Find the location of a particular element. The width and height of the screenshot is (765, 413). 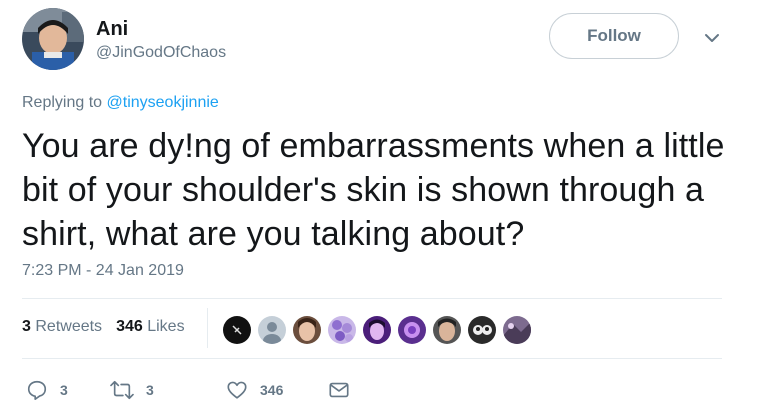

retweets-count: 3 is located at coordinates (26, 326).